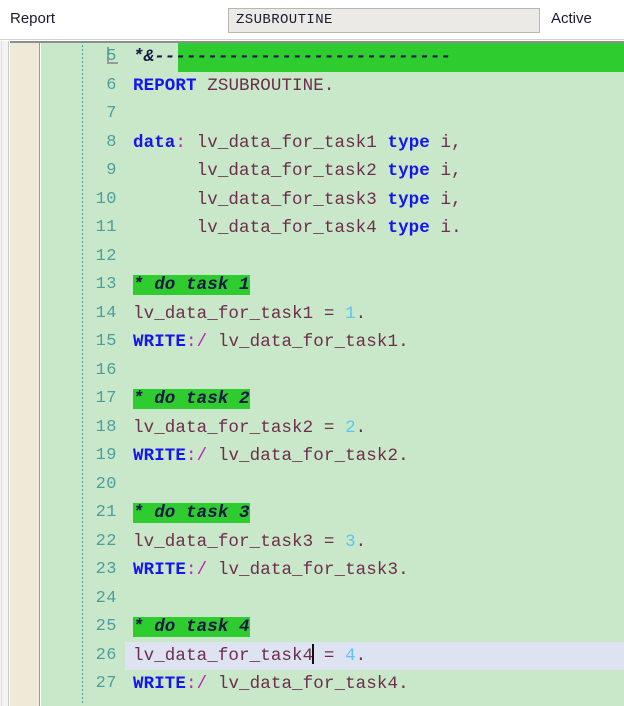 This screenshot has height=706, width=624. Describe the element at coordinates (106, 256) in the screenshot. I see `line-number: 12` at that location.